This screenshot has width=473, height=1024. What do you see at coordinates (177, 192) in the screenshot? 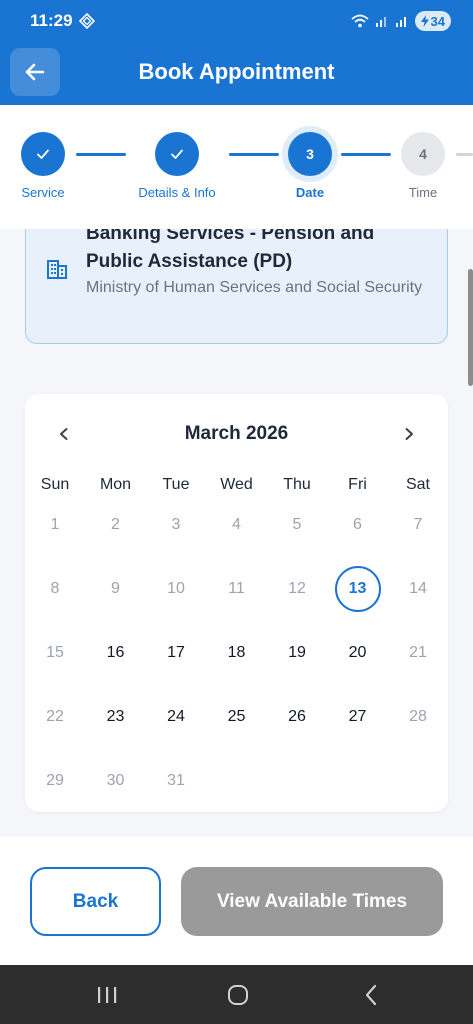
I see `step-2-label: Details & Info` at bounding box center [177, 192].